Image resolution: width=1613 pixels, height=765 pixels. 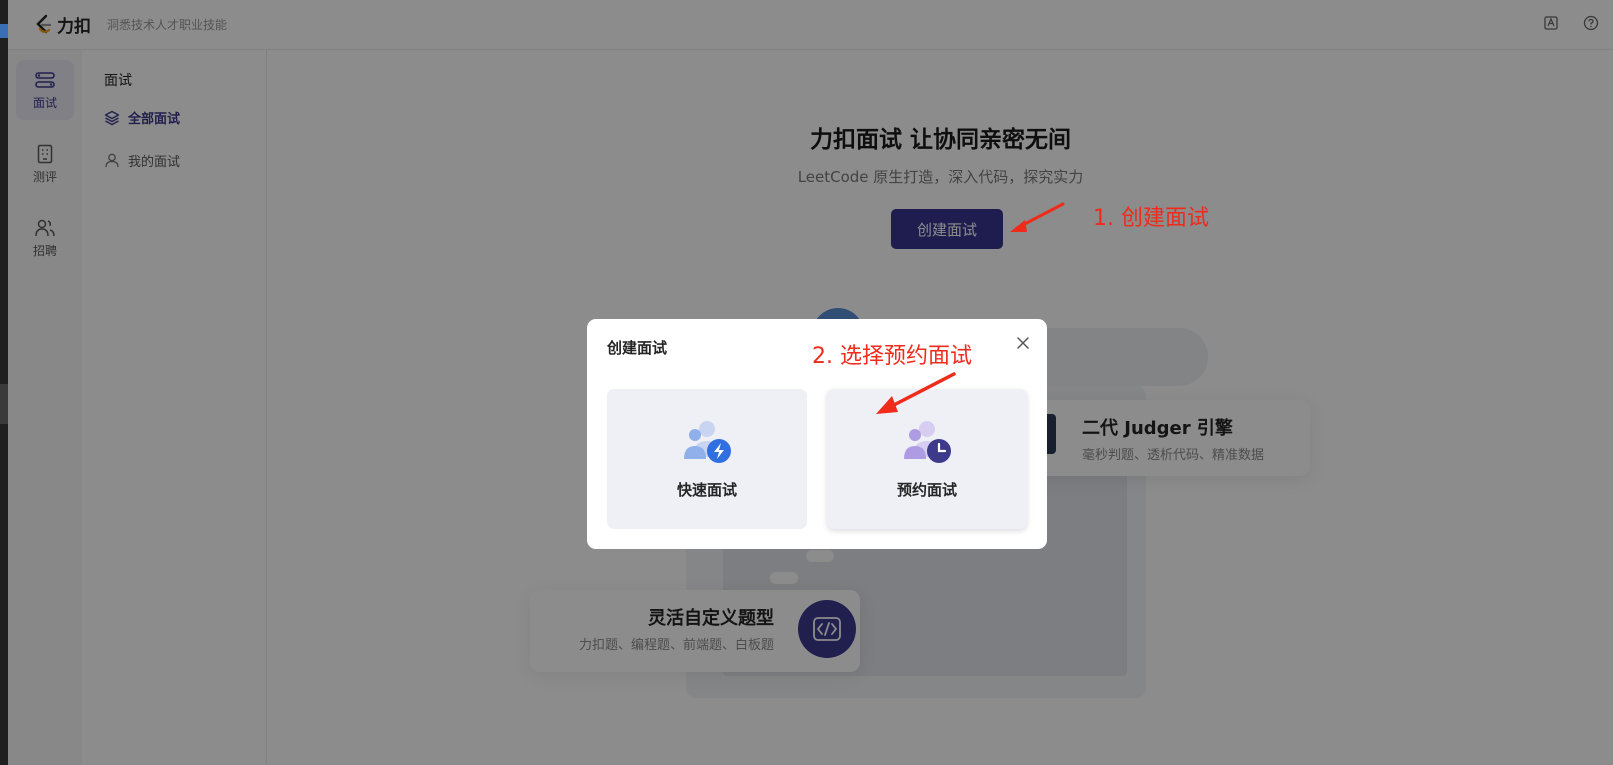 I want to click on quick-interview-option: 快速面试, so click(x=707, y=459).